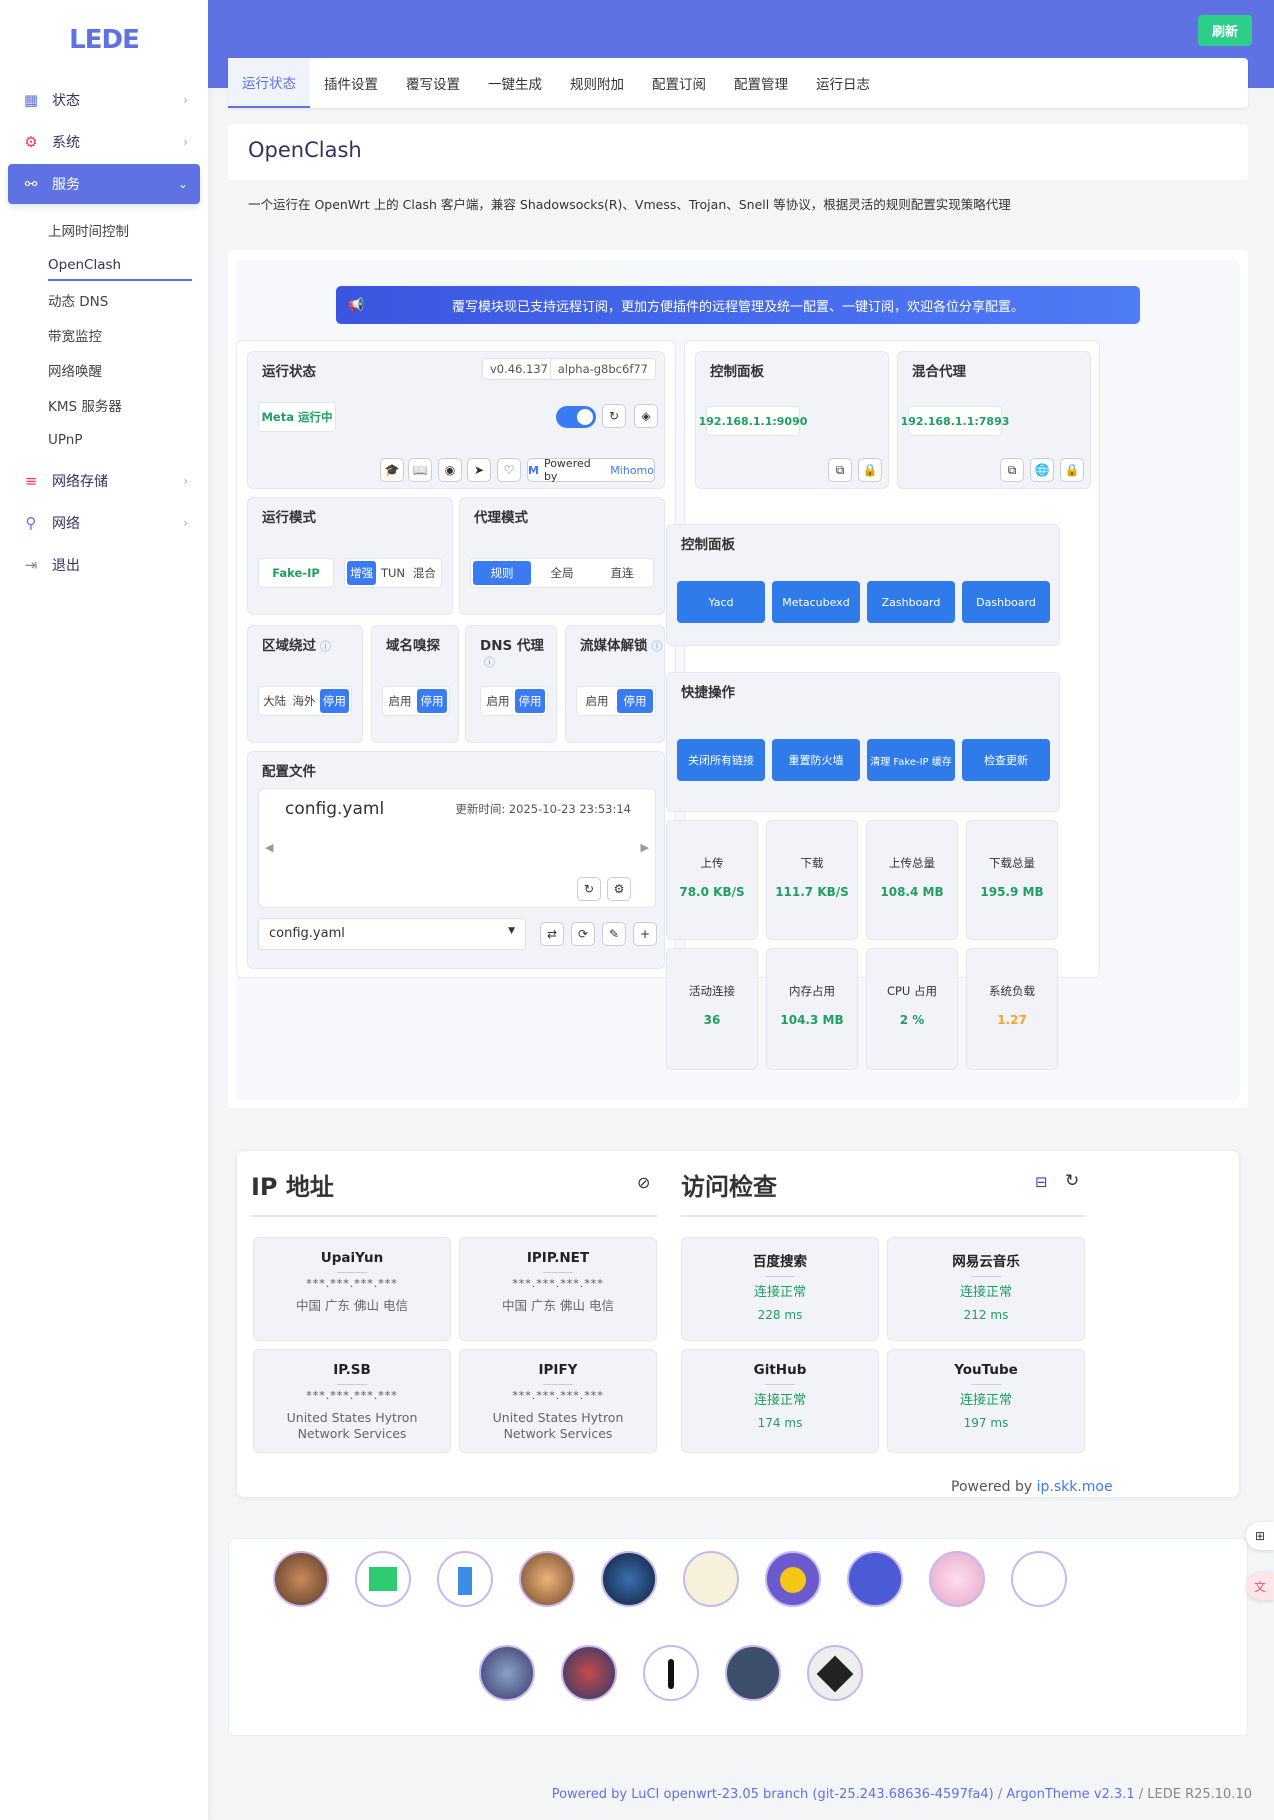  I want to click on layers-icon: ◈, so click(646, 416).